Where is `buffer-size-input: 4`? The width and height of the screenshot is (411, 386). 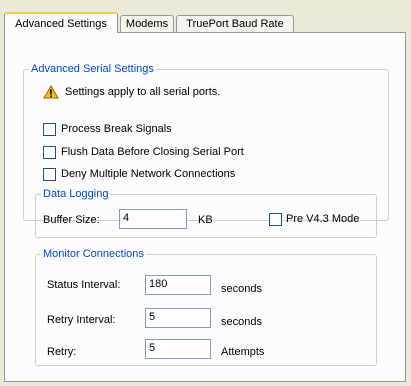
buffer-size-input: 4 is located at coordinates (153, 219).